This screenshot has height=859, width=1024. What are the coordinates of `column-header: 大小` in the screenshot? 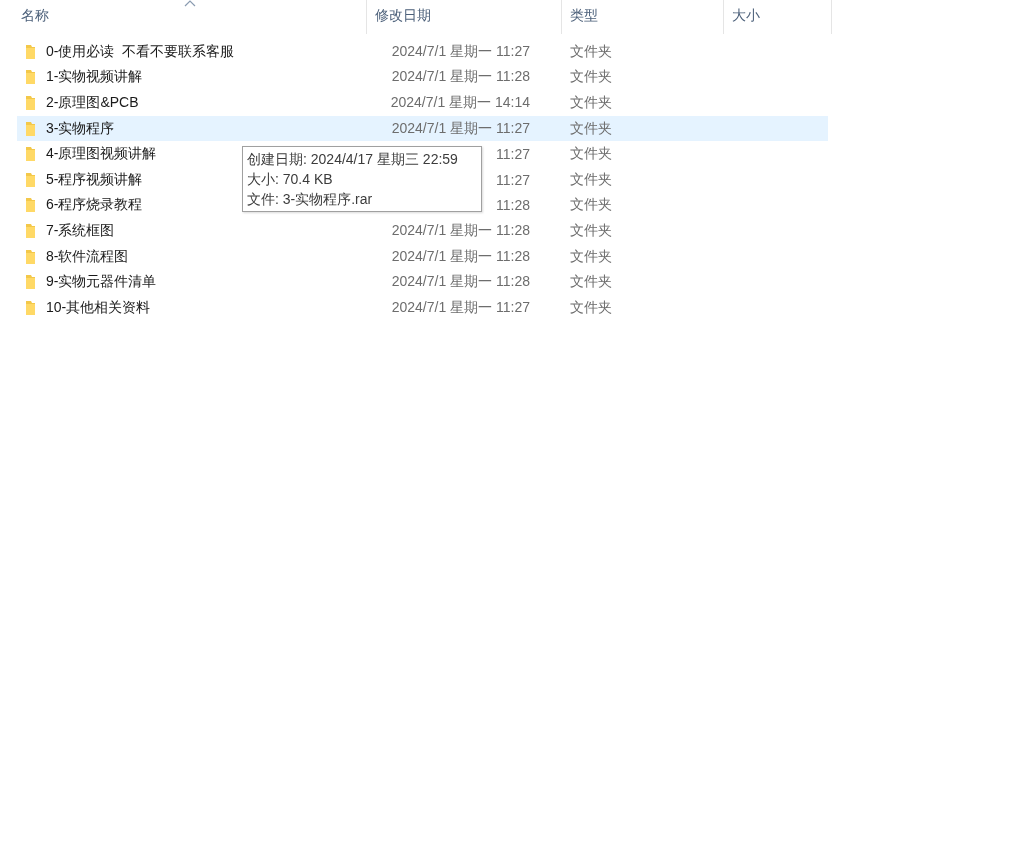 It's located at (778, 17).